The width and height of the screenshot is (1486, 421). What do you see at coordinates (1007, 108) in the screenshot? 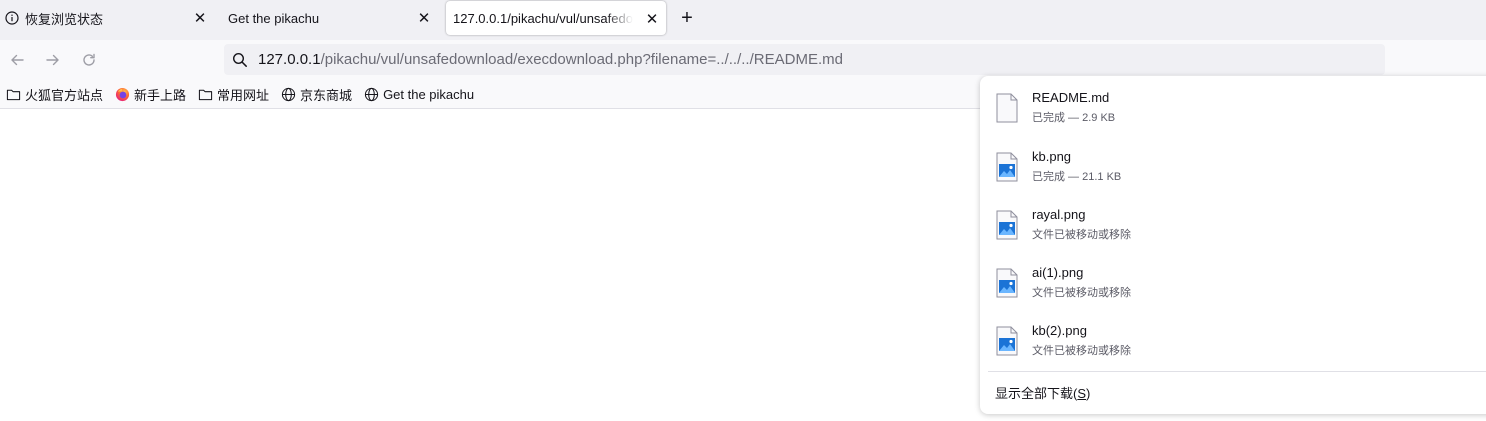
I see `document-file-icon` at bounding box center [1007, 108].